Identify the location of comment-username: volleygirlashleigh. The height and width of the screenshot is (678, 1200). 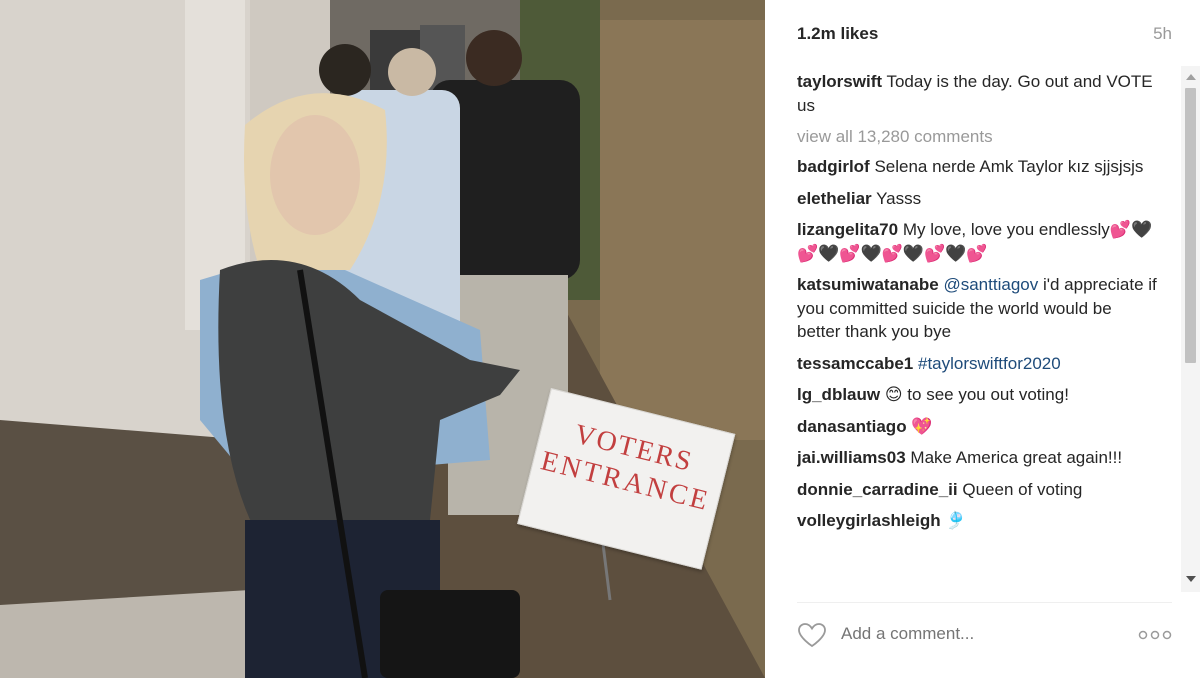
(869, 520).